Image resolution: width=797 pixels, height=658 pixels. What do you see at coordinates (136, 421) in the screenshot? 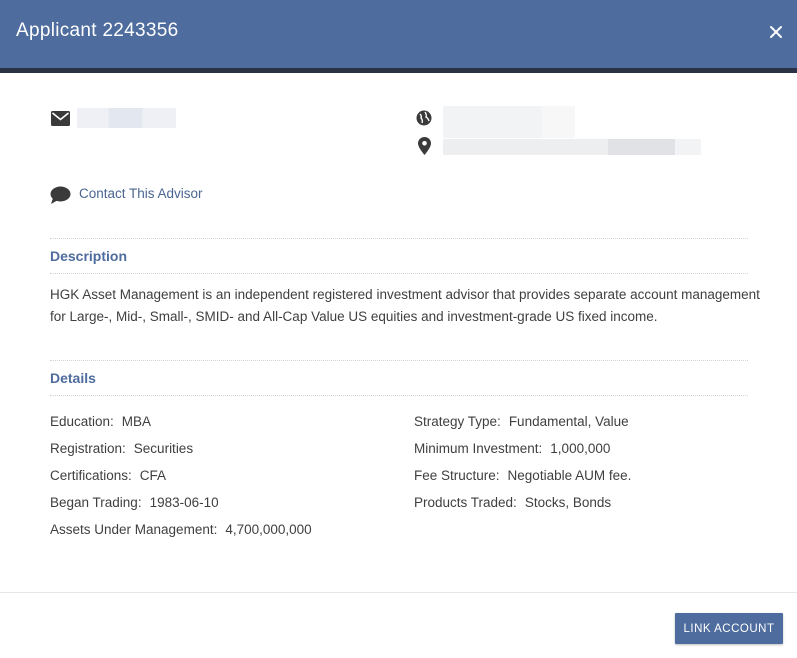
I see `detail-value: MBA` at bounding box center [136, 421].